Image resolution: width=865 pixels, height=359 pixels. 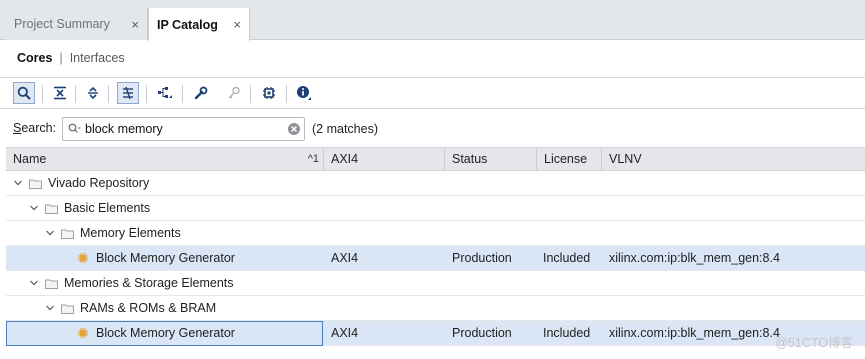 I want to click on catalog-view-switch: Cores | Interfaces, so click(x=71, y=58).